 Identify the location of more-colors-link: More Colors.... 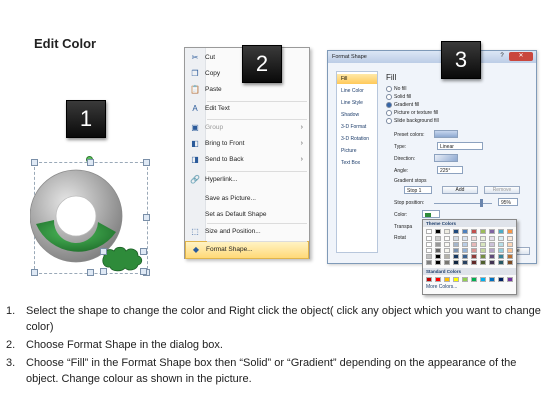
(441, 287).